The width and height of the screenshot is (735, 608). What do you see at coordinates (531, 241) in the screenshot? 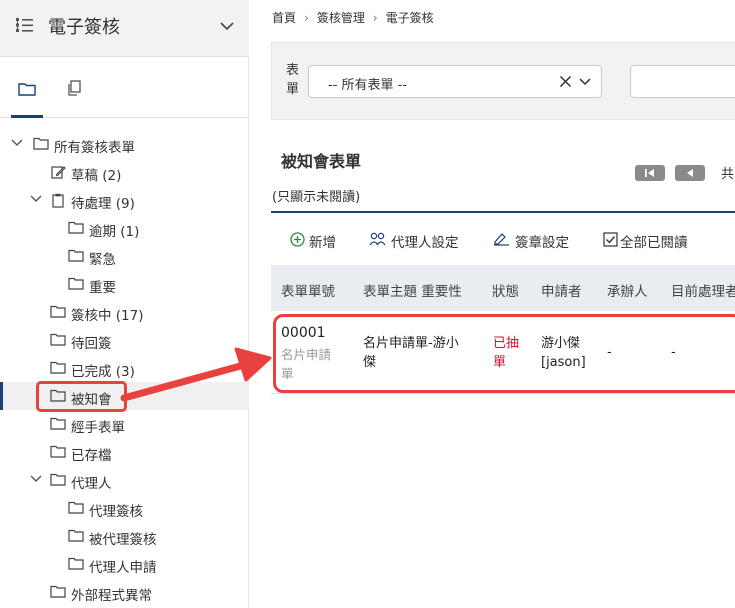
I see `signature-settings-button: 簽章設定` at bounding box center [531, 241].